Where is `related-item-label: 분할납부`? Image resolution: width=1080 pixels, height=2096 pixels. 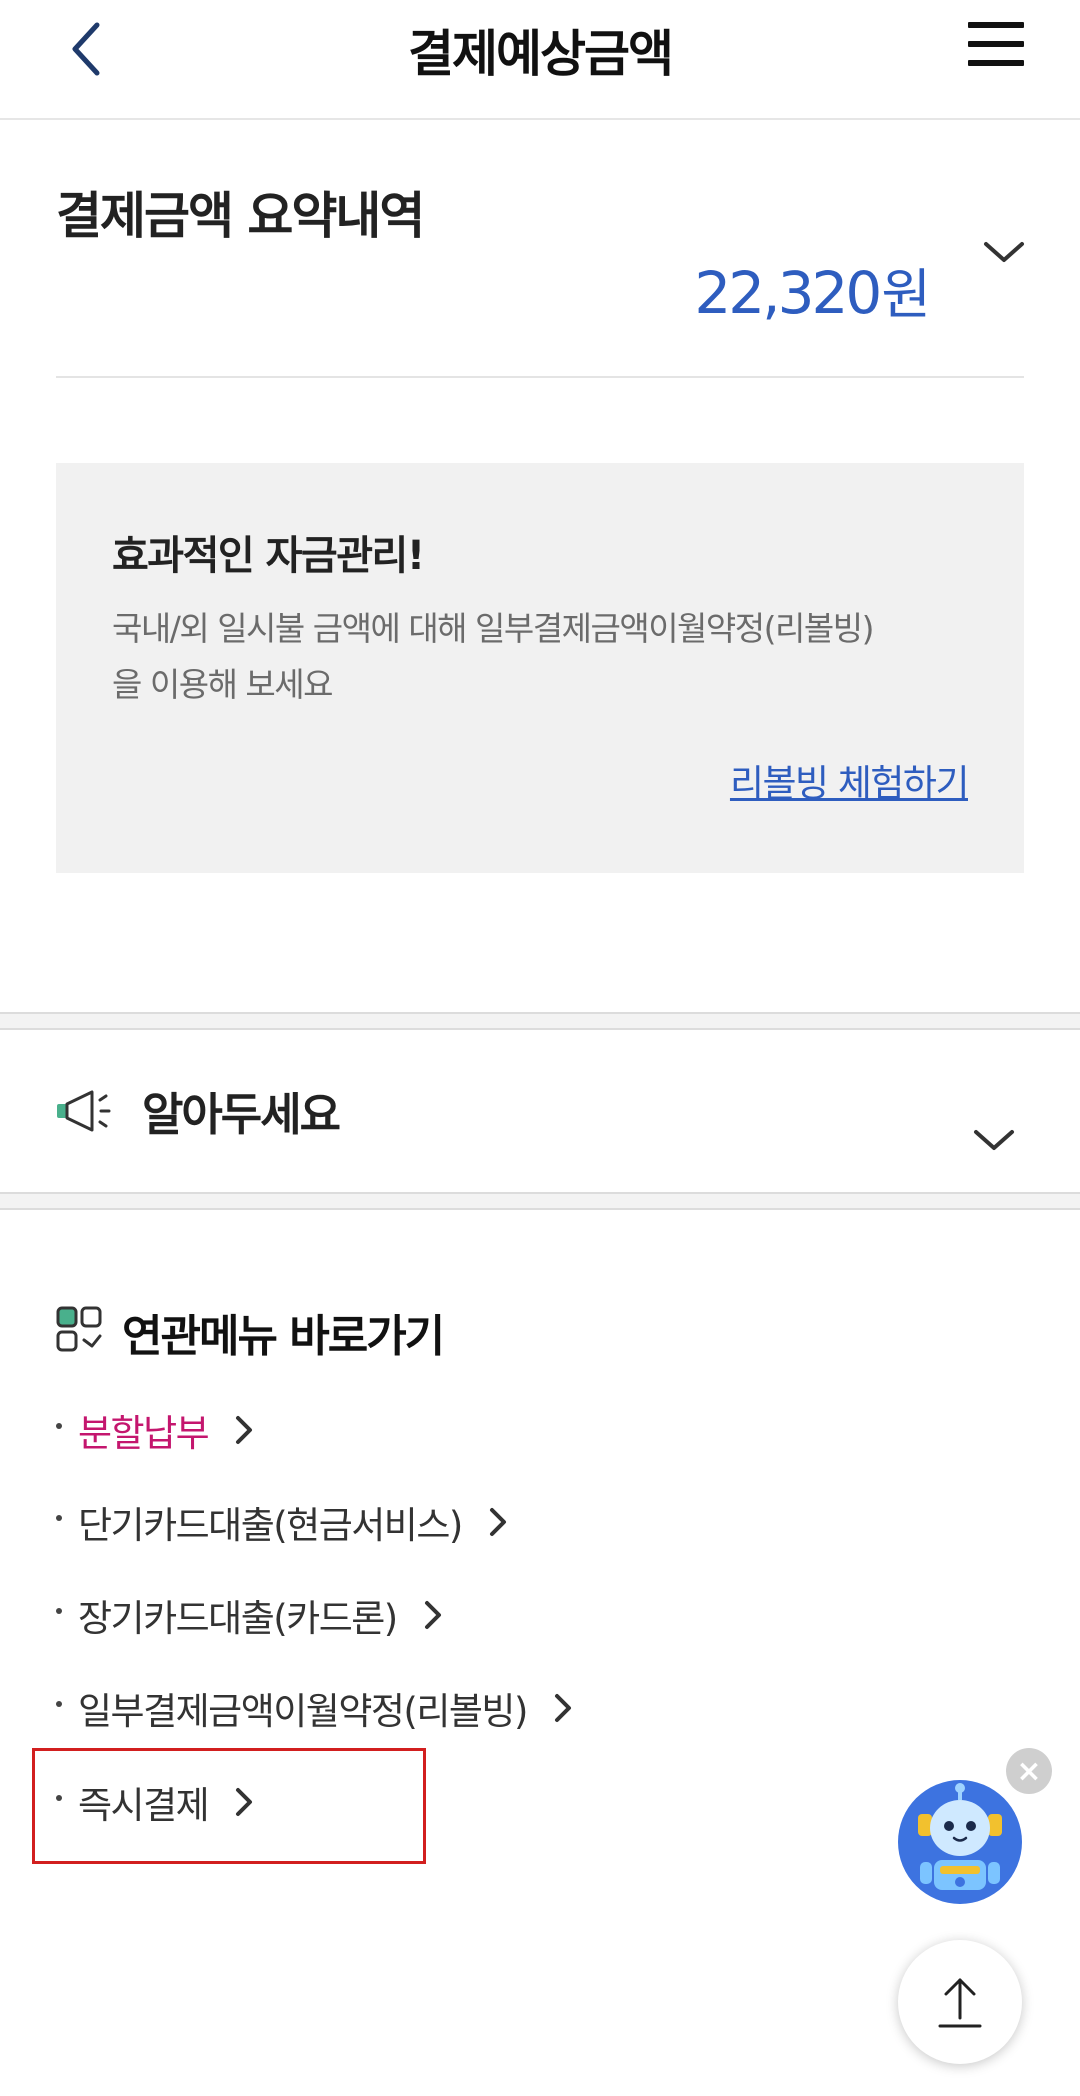 related-item-label: 분할납부 is located at coordinates (144, 1433).